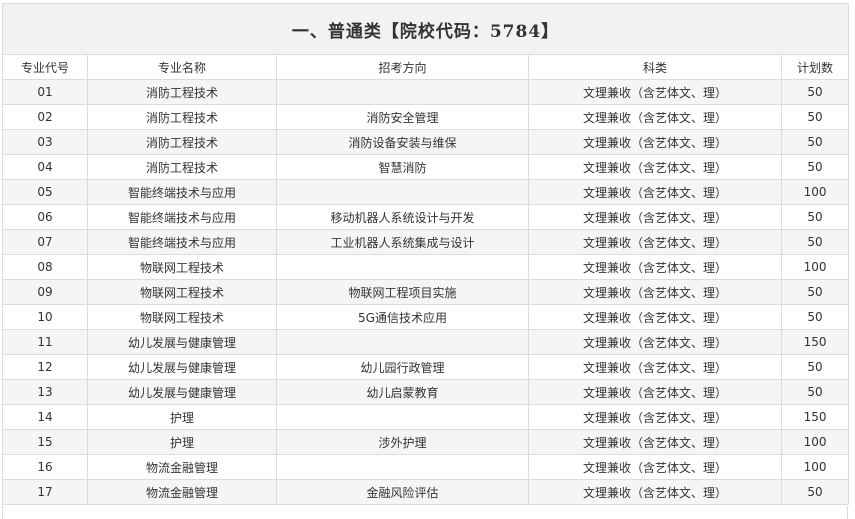 The image size is (855, 519). What do you see at coordinates (402, 117) in the screenshot?
I see `direction-cell: 消防安全管理` at bounding box center [402, 117].